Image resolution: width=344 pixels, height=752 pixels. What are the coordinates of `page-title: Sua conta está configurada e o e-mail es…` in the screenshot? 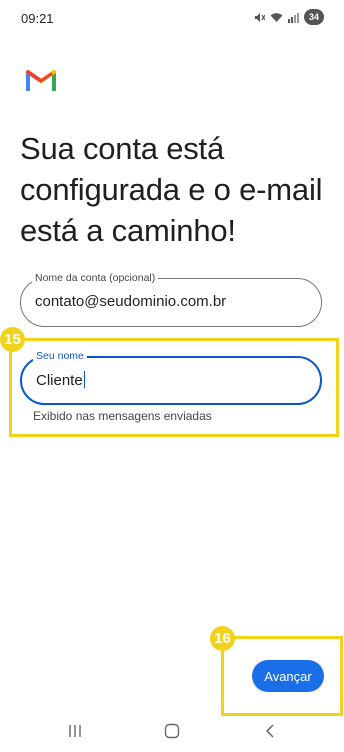 It's located at (171, 189).